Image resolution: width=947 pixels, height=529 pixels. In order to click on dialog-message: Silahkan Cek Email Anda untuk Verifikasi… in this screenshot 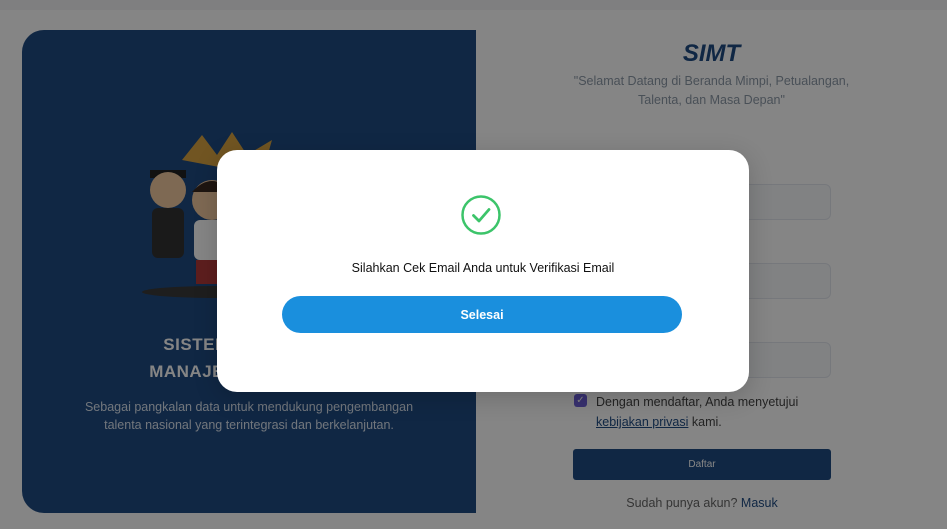, I will do `click(483, 268)`.